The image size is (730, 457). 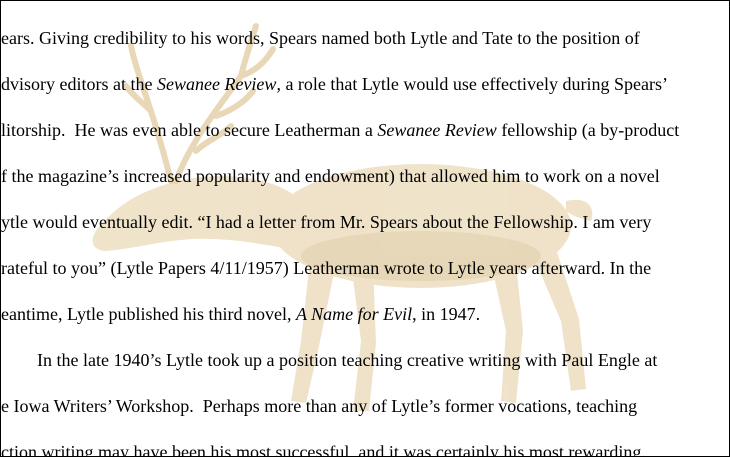 What do you see at coordinates (354, 314) in the screenshot?
I see `italic-title-text: A Name for Evil` at bounding box center [354, 314].